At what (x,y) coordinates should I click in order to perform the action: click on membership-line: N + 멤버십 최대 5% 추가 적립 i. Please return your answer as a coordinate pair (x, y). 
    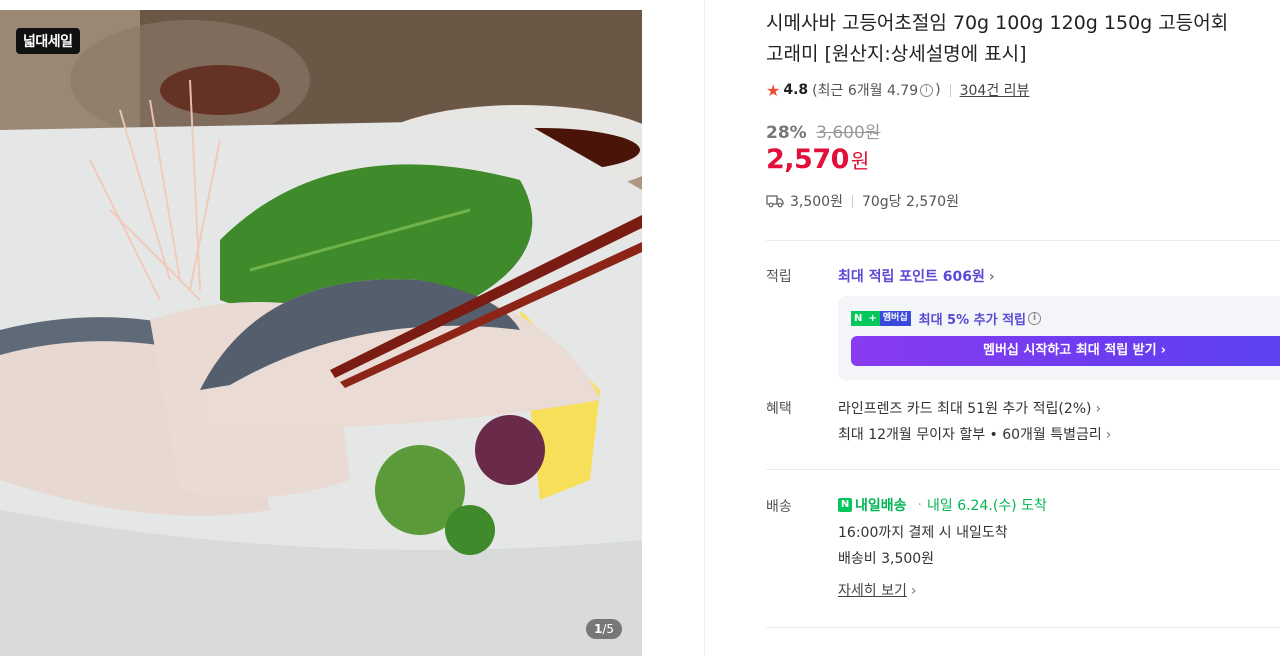
    Looking at the image, I should click on (947, 318).